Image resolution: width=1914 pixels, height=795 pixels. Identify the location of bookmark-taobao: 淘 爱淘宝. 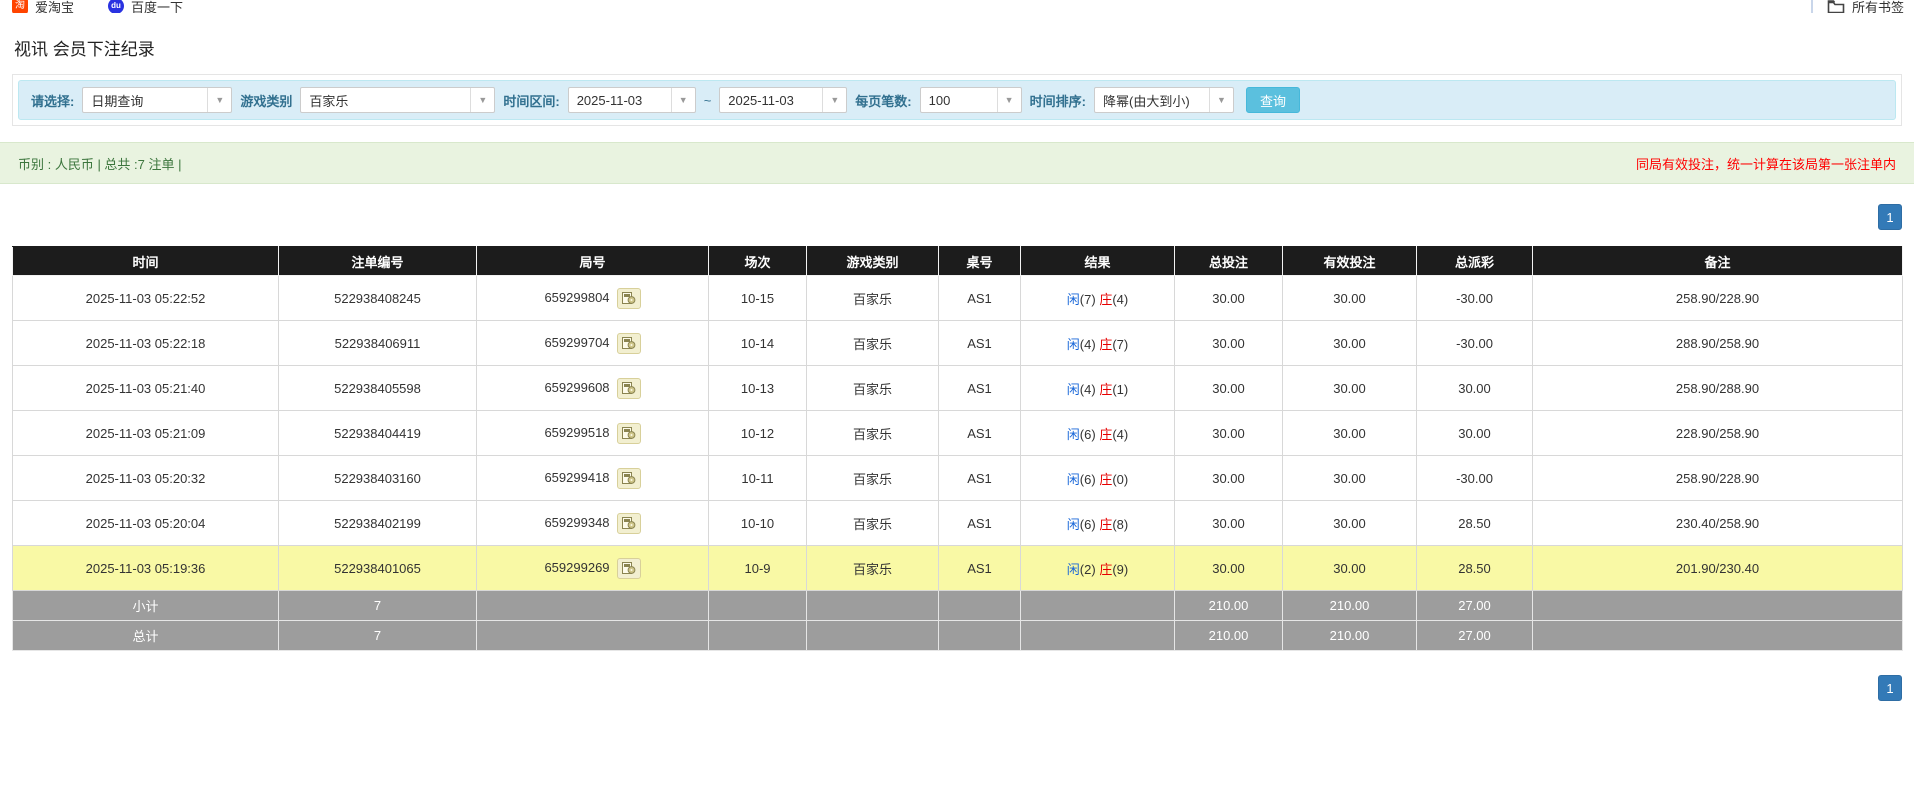
(43, 6).